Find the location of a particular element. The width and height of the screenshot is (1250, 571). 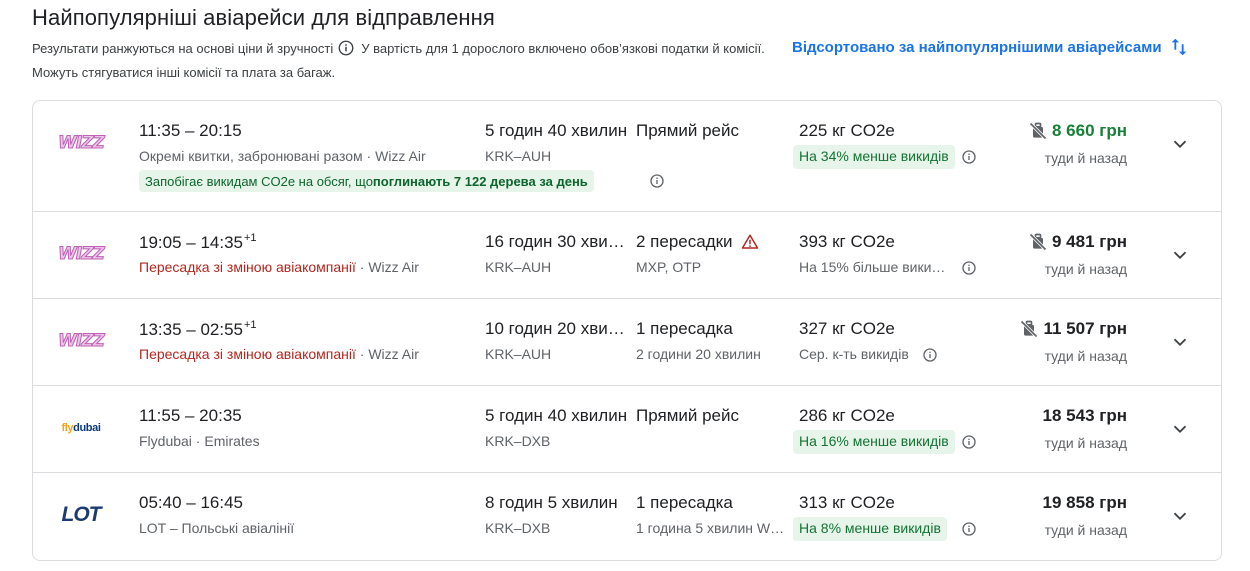

stops-info: 2 пересадки is located at coordinates (697, 242).